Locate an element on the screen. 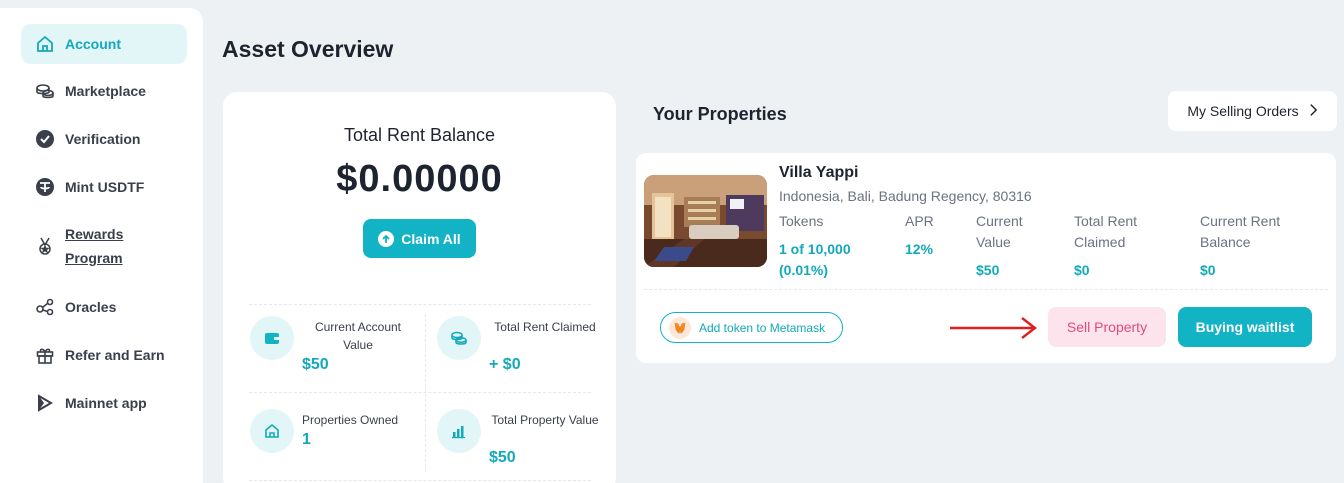 The height and width of the screenshot is (483, 1344). column-header-total-rent-claimed: Total Rent Claimed is located at coordinates (1106, 231).